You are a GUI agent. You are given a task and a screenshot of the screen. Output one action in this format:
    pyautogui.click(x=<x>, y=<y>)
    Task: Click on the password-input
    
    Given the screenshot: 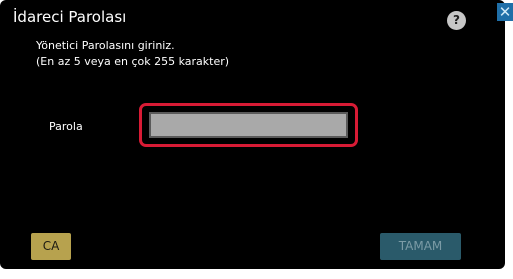 What is the action you would take?
    pyautogui.click(x=248, y=125)
    